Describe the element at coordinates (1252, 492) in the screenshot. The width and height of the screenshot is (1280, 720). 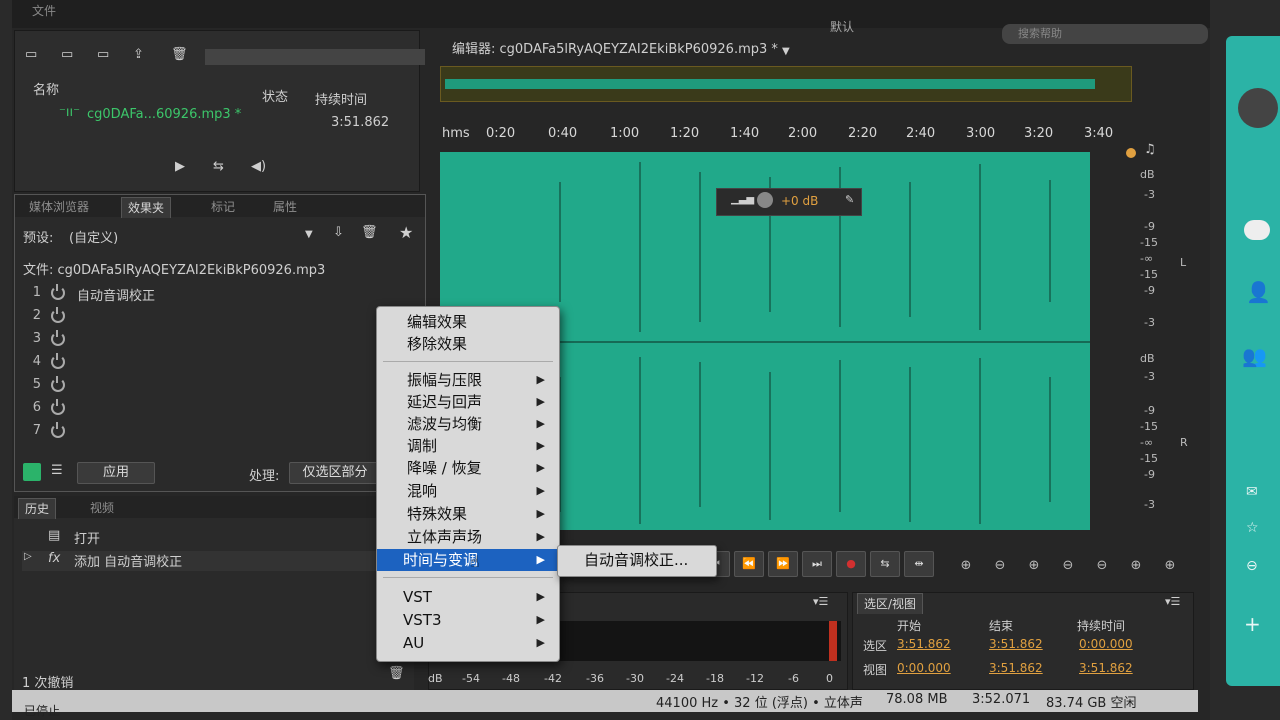
I see `mail-icon: ✉` at that location.